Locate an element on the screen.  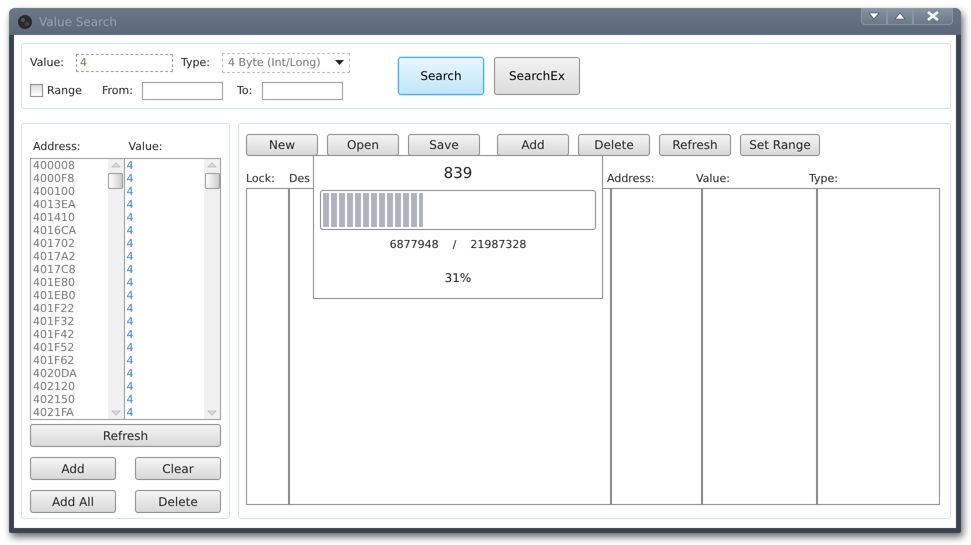
list-item: 402150 is located at coordinates (70, 399).